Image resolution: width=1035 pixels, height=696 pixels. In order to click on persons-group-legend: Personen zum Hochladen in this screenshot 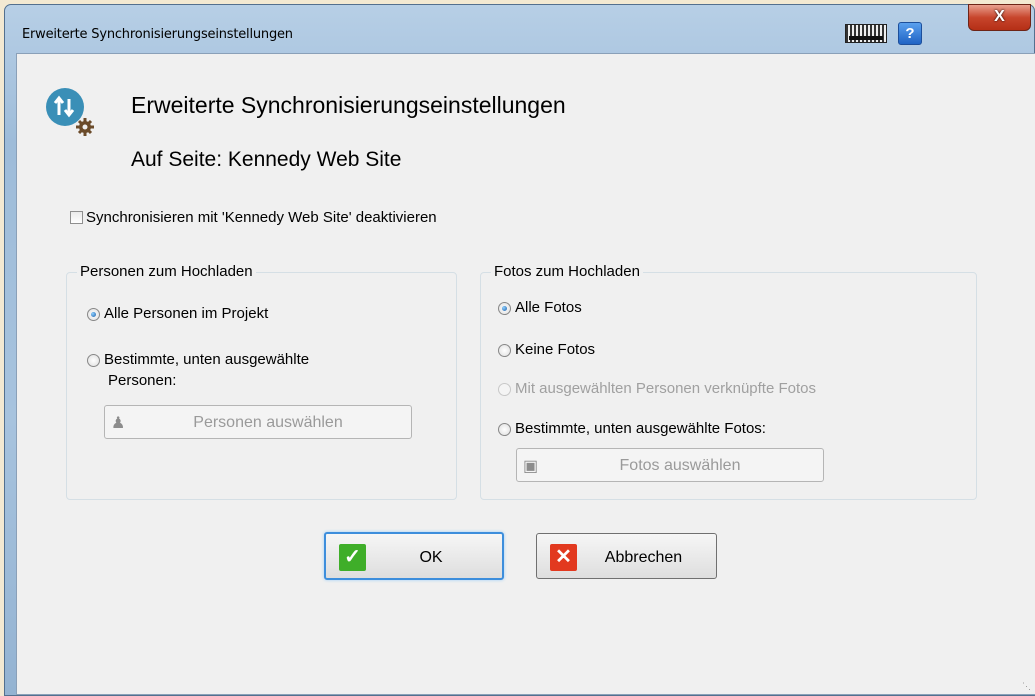, I will do `click(166, 271)`.